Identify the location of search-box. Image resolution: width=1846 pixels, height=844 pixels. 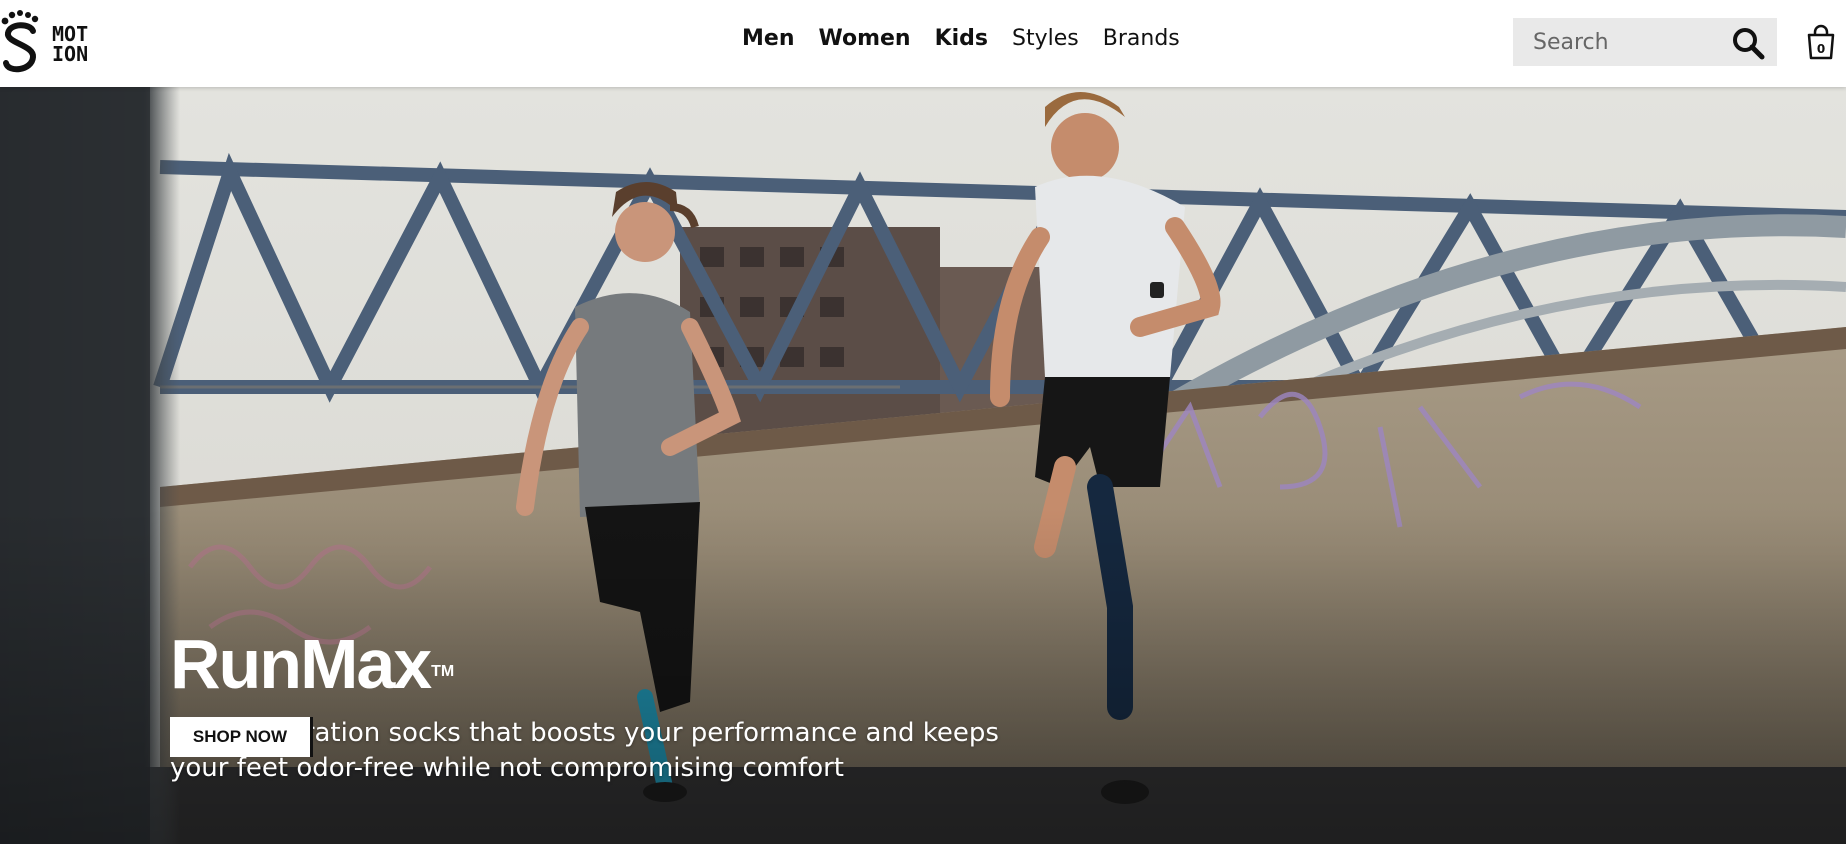
(1645, 42).